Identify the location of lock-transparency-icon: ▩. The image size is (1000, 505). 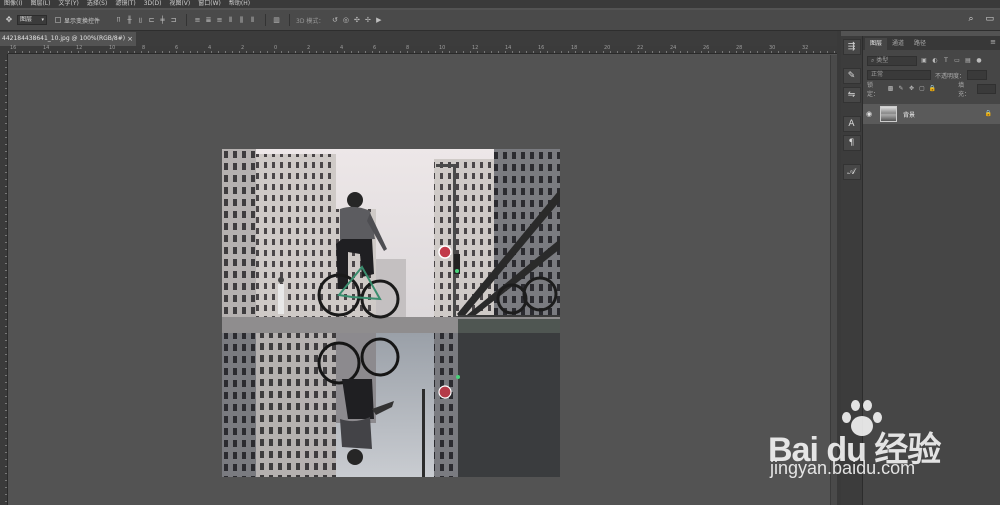
(890, 89).